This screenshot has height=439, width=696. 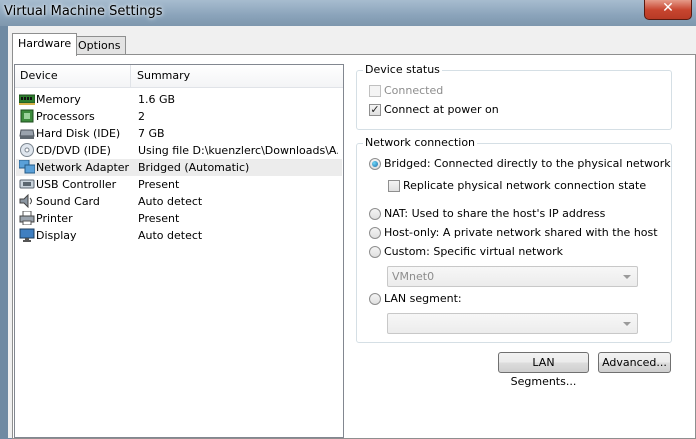 I want to click on device-summary: 2, so click(x=141, y=116).